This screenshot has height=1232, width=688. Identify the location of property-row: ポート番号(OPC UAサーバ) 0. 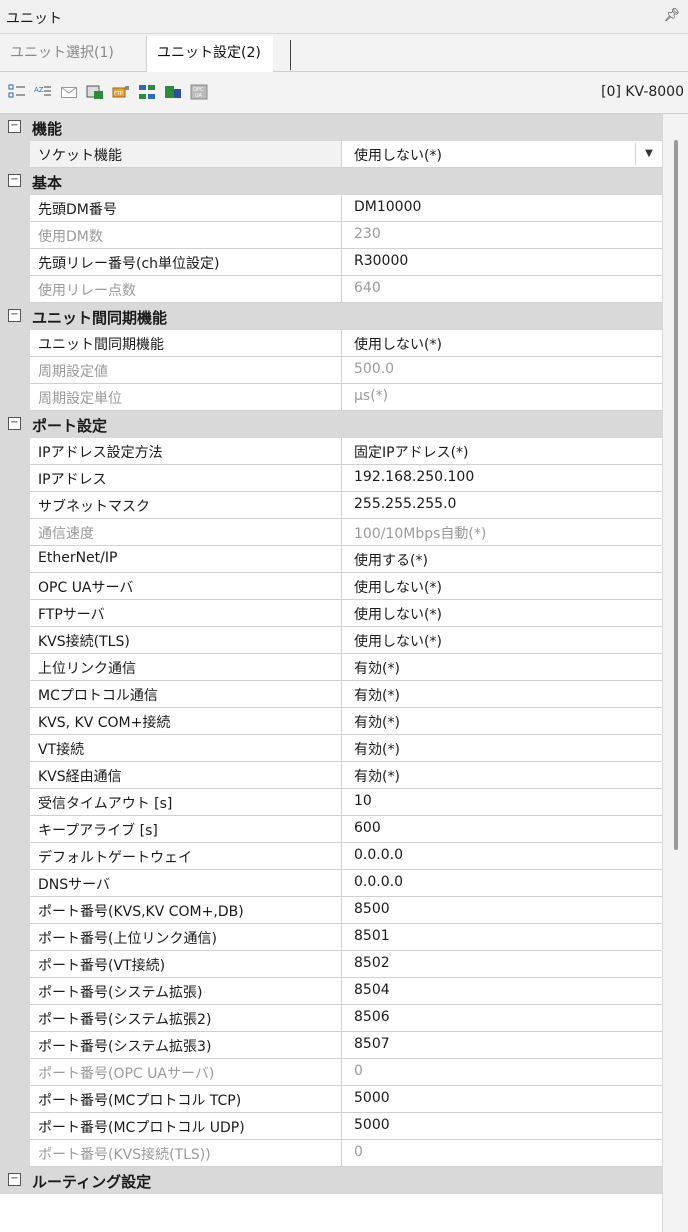
(331, 1072).